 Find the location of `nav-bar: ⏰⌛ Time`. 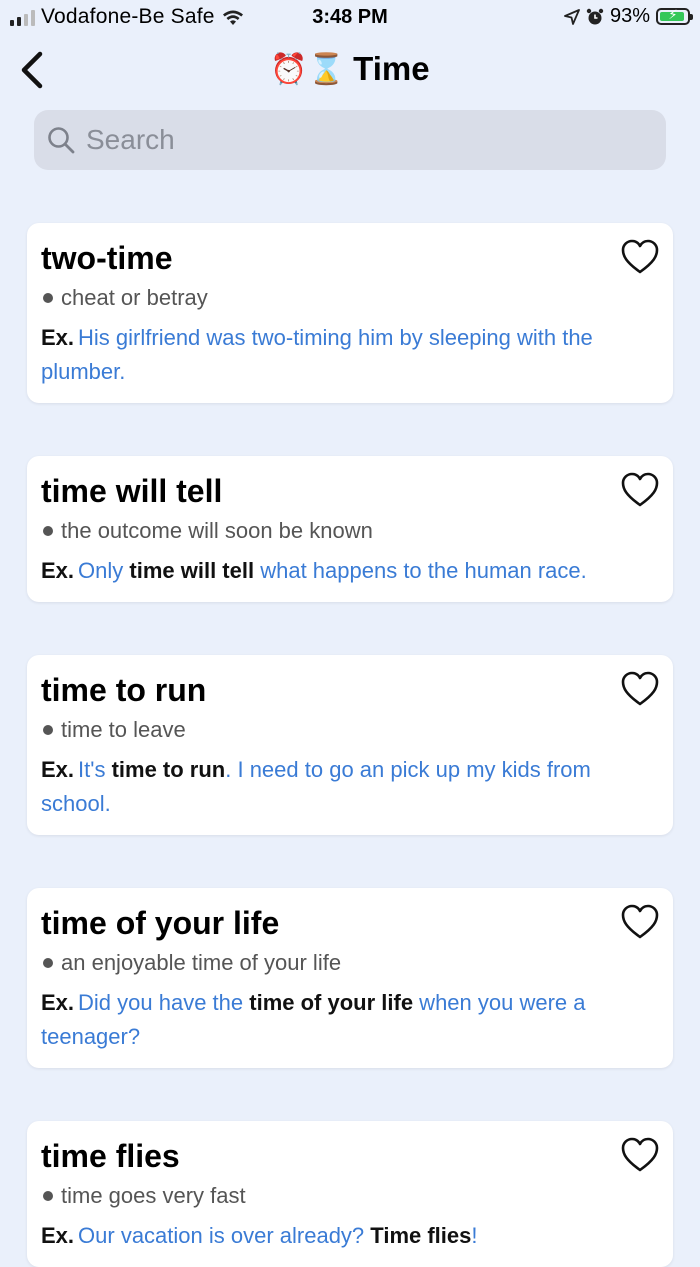

nav-bar: ⏰⌛ Time is located at coordinates (350, 70).